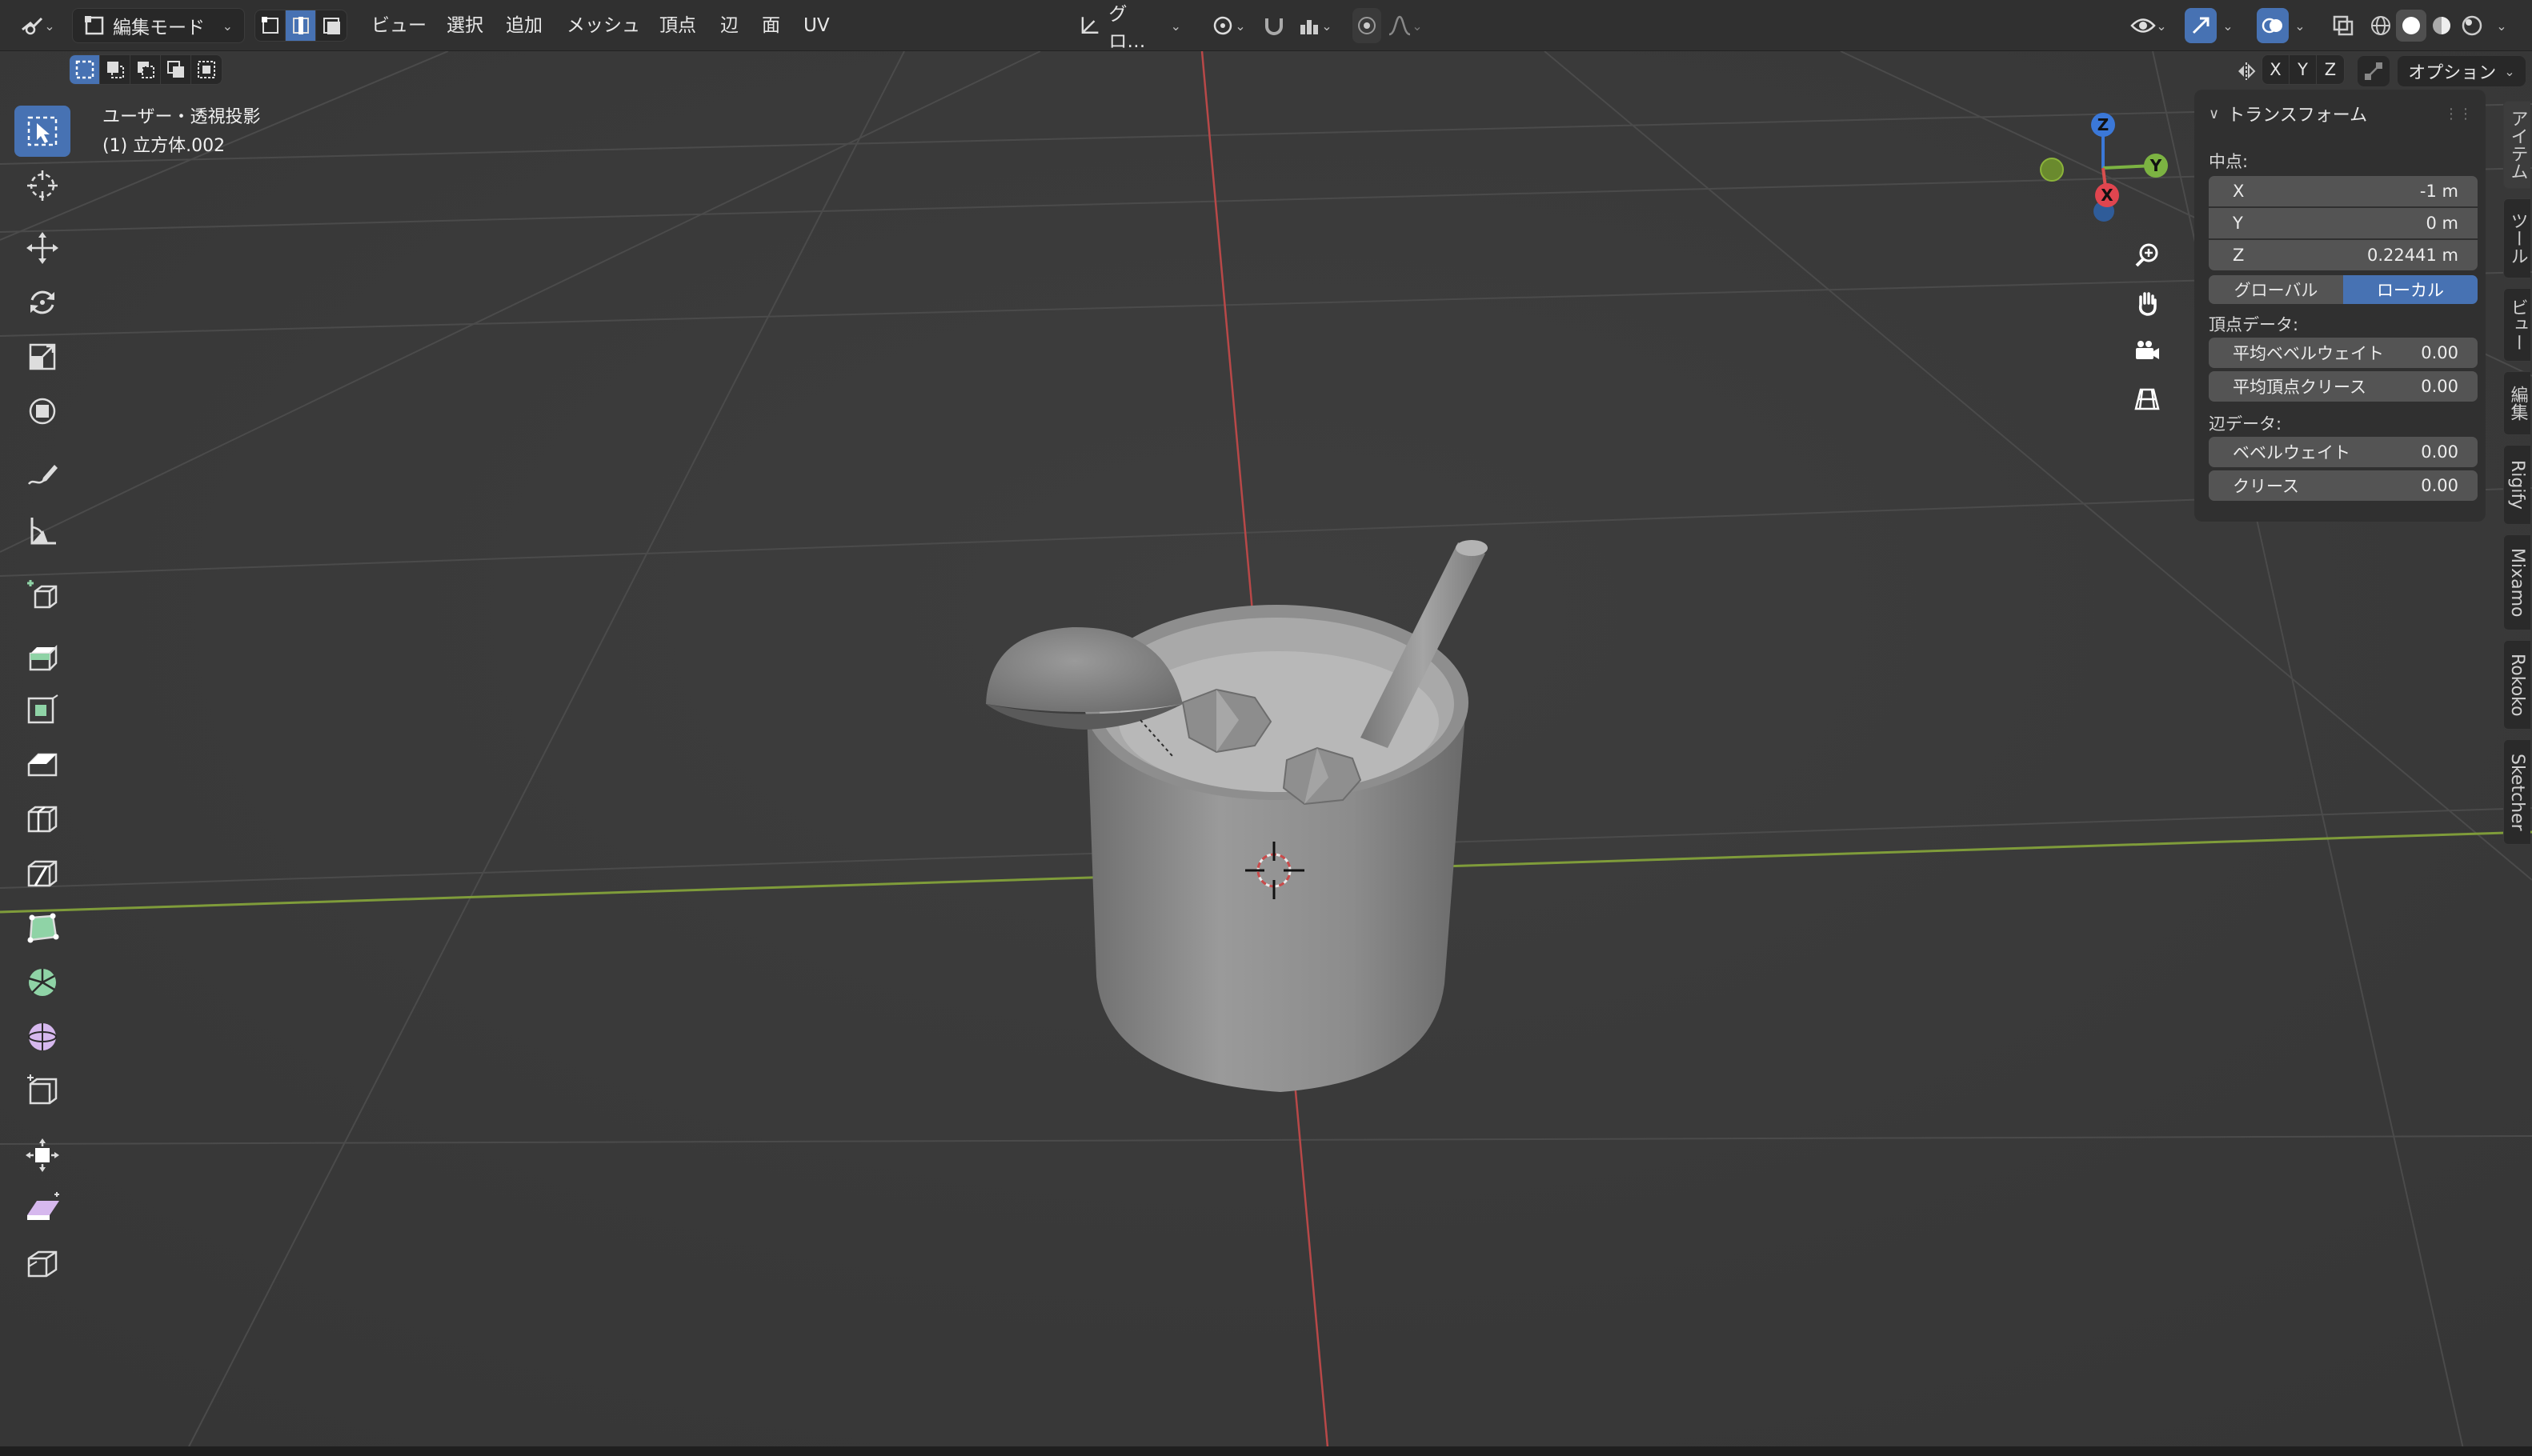 Image resolution: width=2532 pixels, height=1456 pixels. What do you see at coordinates (2472, 26) in the screenshot?
I see `rendered-shading-icon` at bounding box center [2472, 26].